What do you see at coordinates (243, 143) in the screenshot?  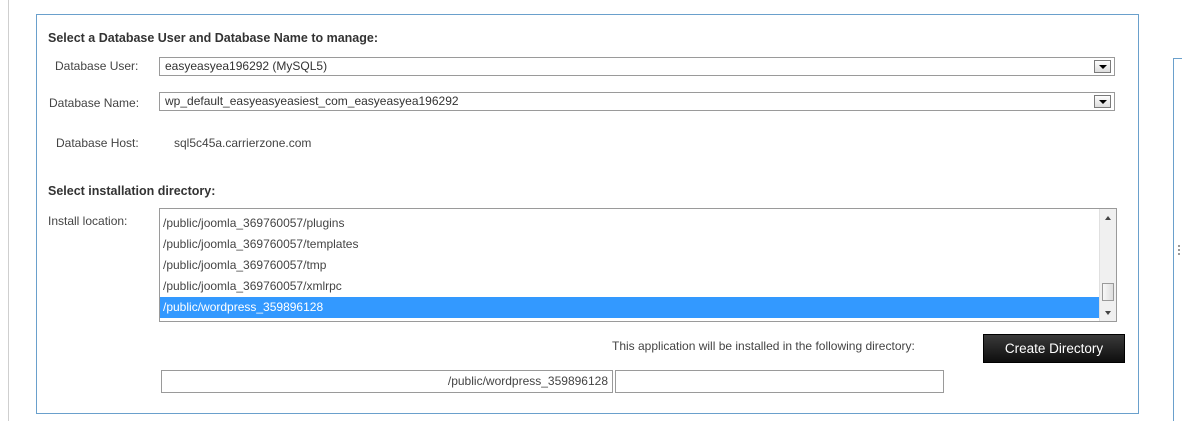 I see `database-host-value: sql5c45a.carrierzone.com` at bounding box center [243, 143].